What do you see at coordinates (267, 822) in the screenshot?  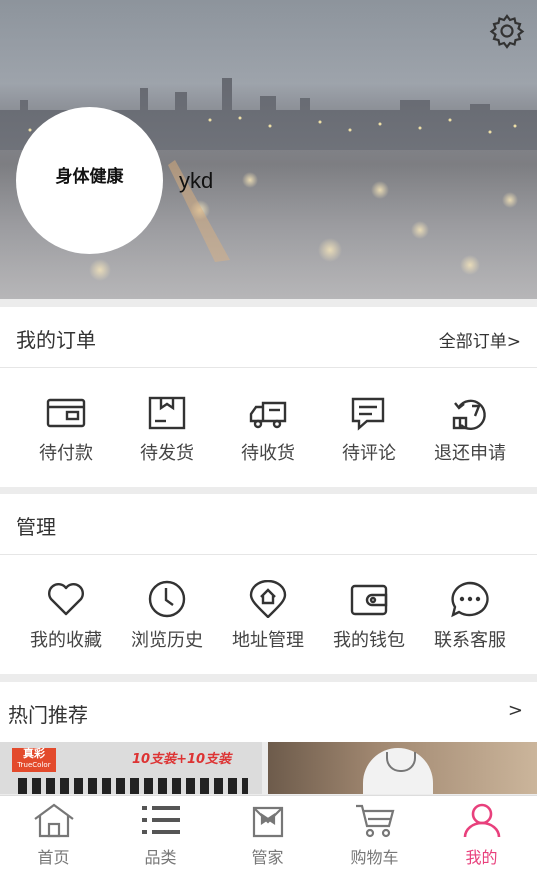 I see `butler-icon` at bounding box center [267, 822].